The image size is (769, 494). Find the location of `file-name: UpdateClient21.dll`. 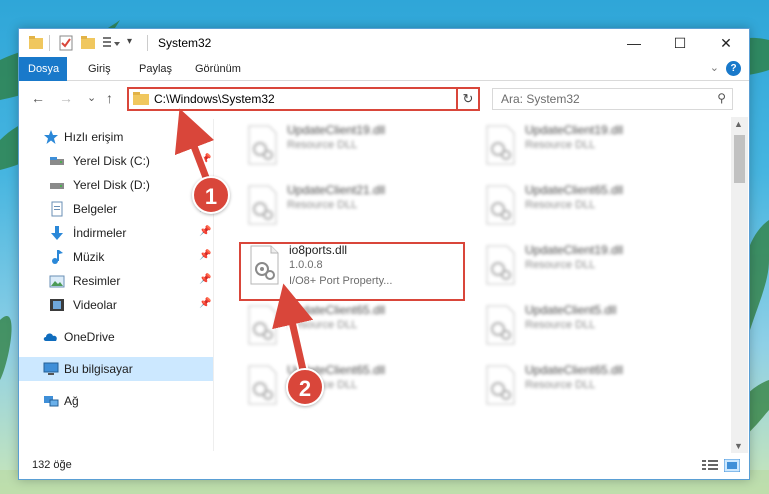

file-name: UpdateClient21.dll is located at coordinates (336, 190).